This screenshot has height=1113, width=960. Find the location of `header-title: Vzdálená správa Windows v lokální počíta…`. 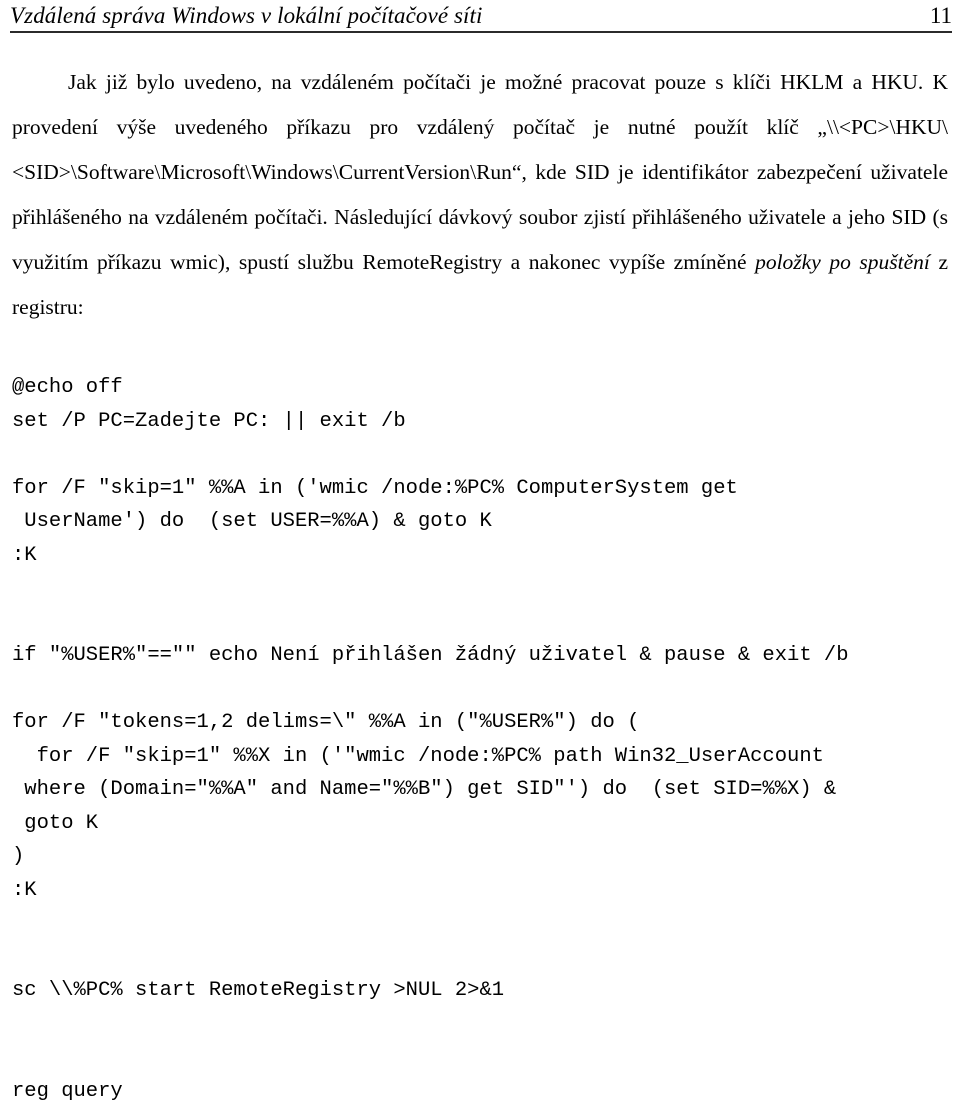

header-title: Vzdálená správa Windows v lokální počíta… is located at coordinates (246, 15).